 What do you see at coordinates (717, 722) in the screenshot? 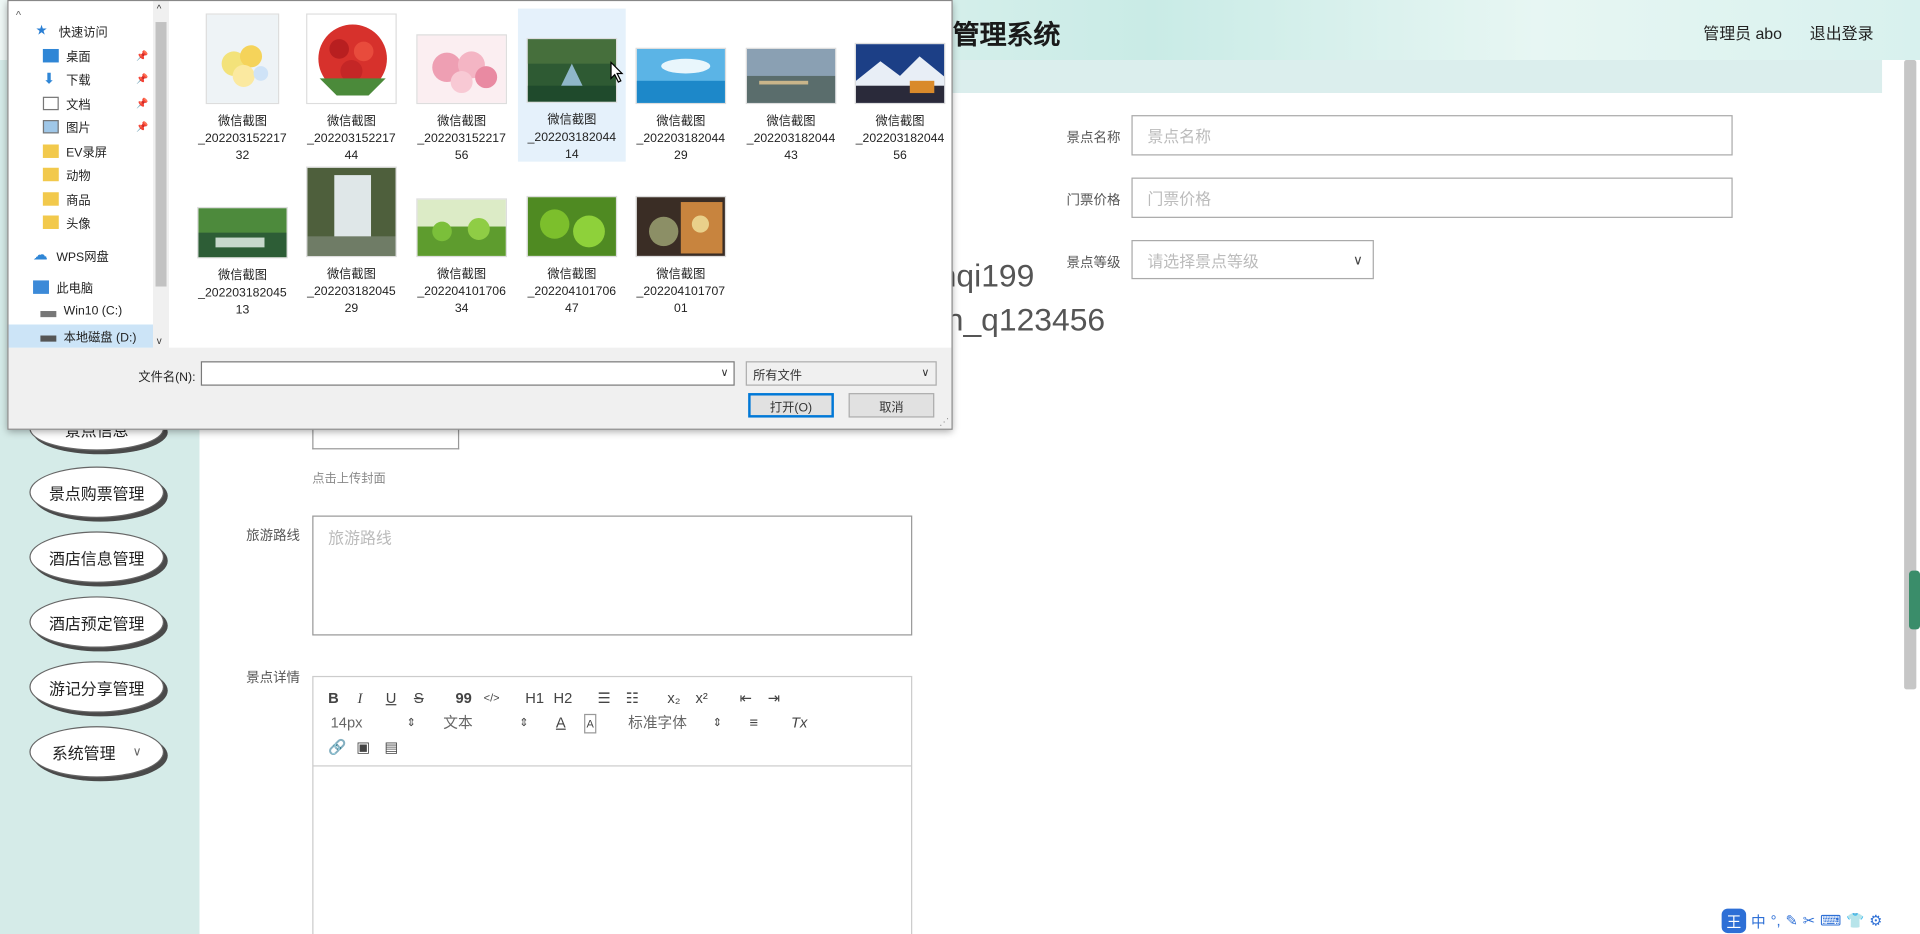
I see `chevron-updown-icon: ⇕` at bounding box center [717, 722].